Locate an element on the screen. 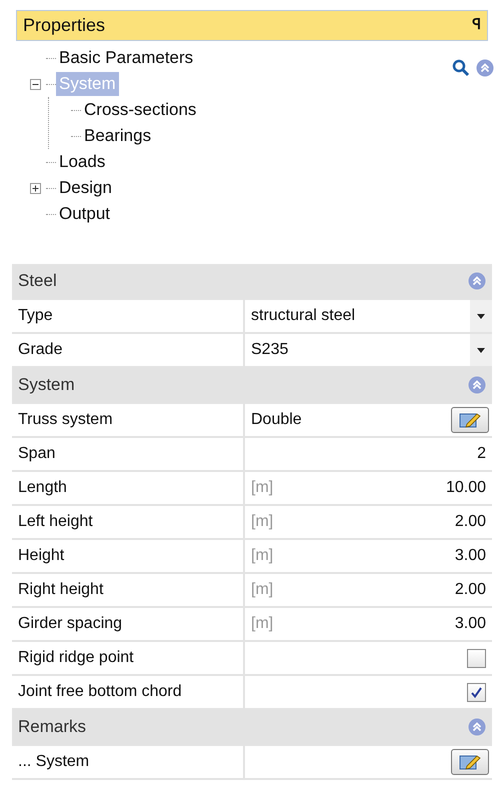 The width and height of the screenshot is (504, 788). property-label: Joint free bottom chord is located at coordinates (100, 692).